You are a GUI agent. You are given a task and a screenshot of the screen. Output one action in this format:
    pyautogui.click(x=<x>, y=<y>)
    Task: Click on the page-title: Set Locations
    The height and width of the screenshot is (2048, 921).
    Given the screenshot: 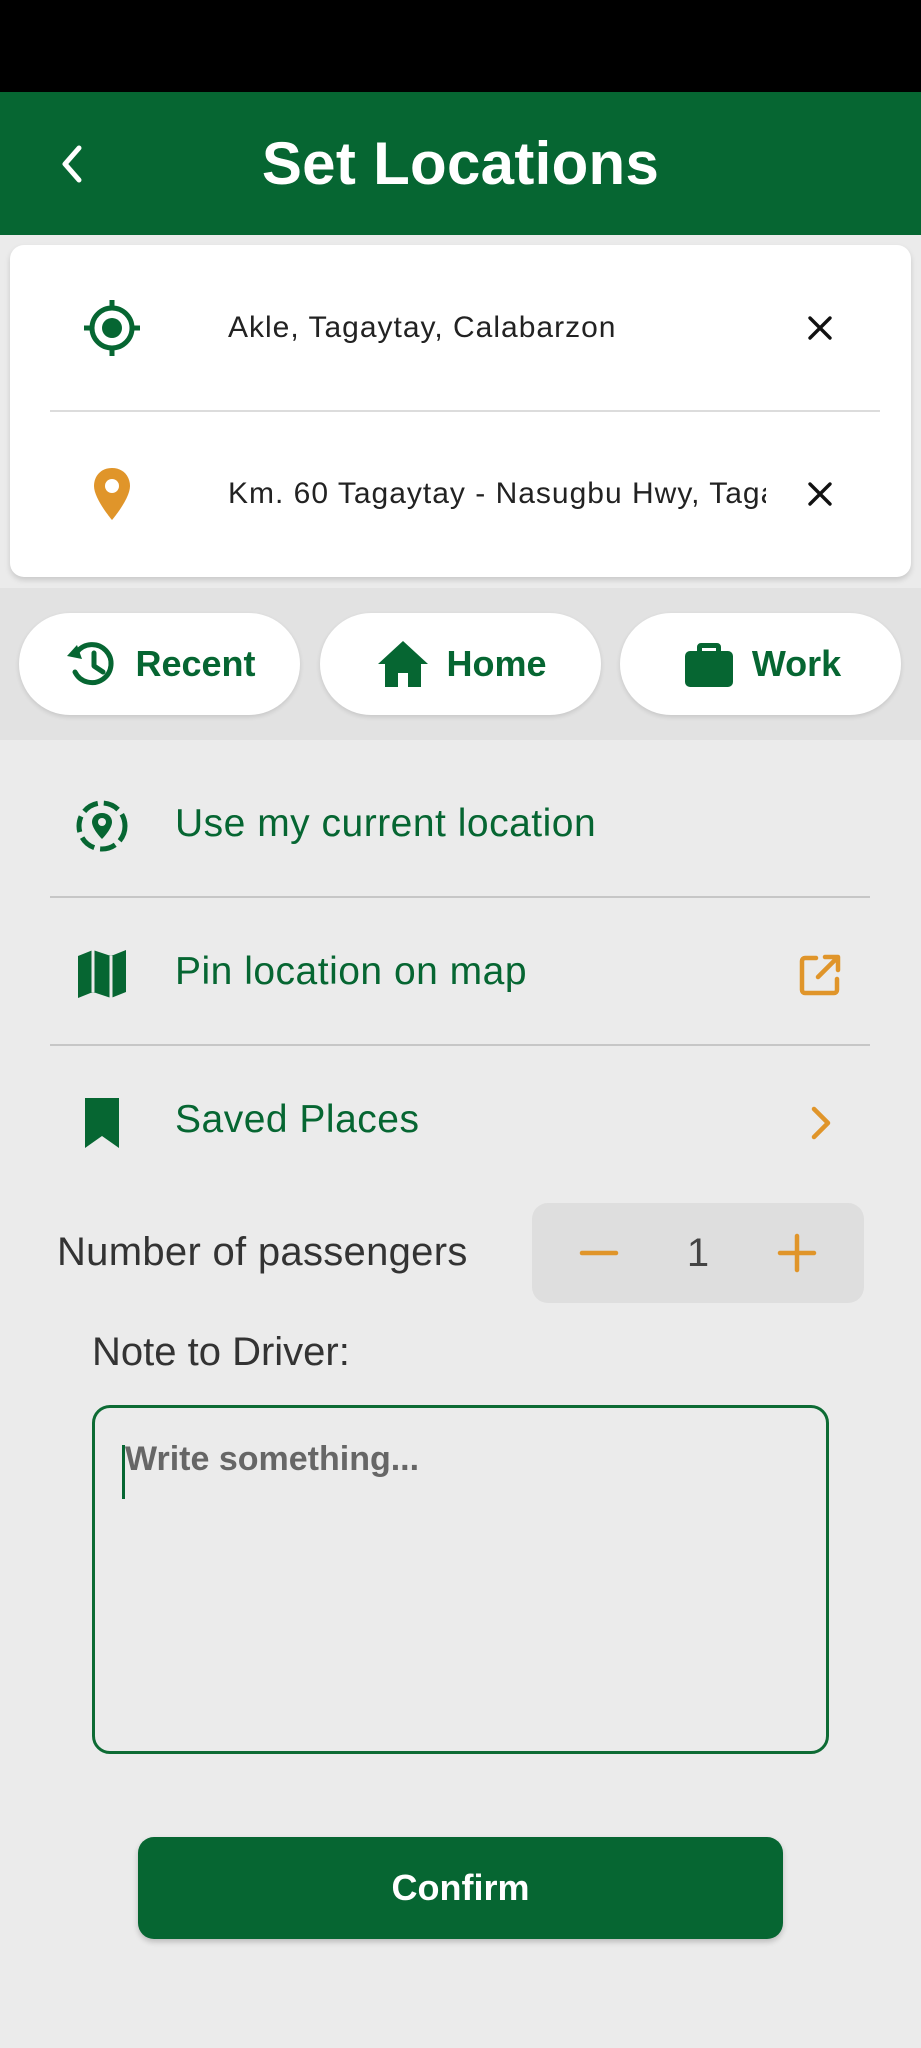 What is the action you would take?
    pyautogui.click(x=460, y=163)
    